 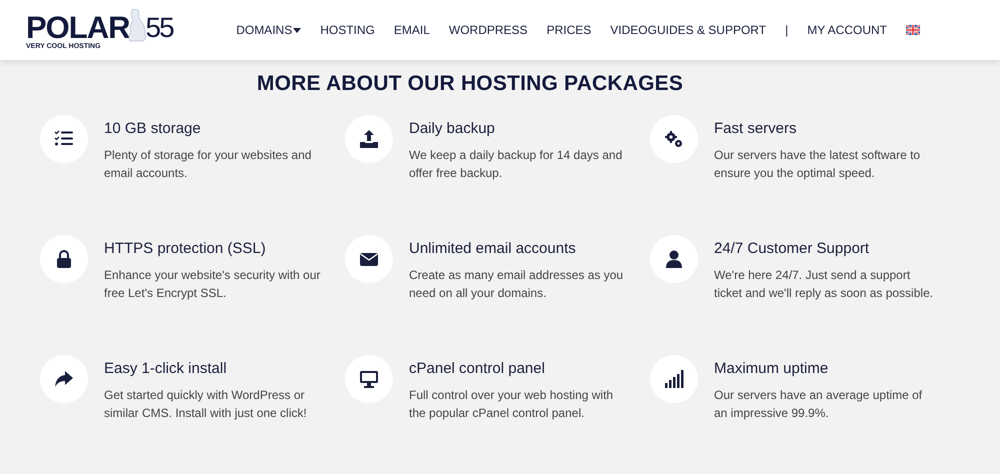 What do you see at coordinates (511, 404) in the screenshot?
I see `feature-description: Full control over your web hosting with the popular cPanel control panel.` at bounding box center [511, 404].